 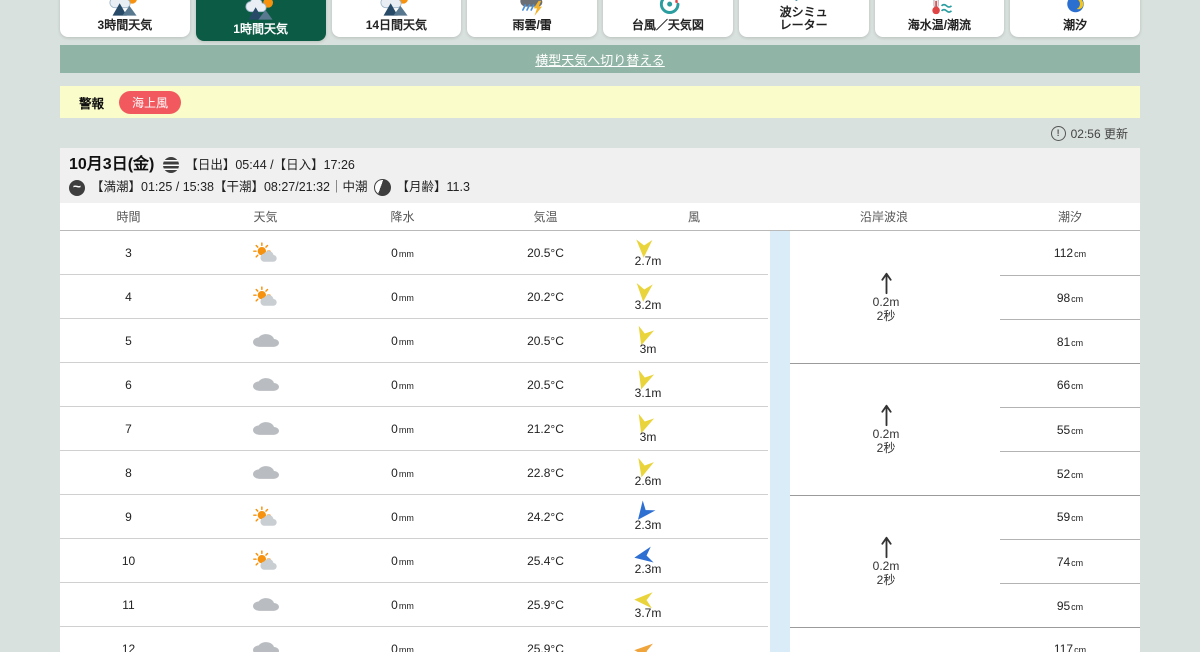 I want to click on header-hour: 時間, so click(x=128, y=216).